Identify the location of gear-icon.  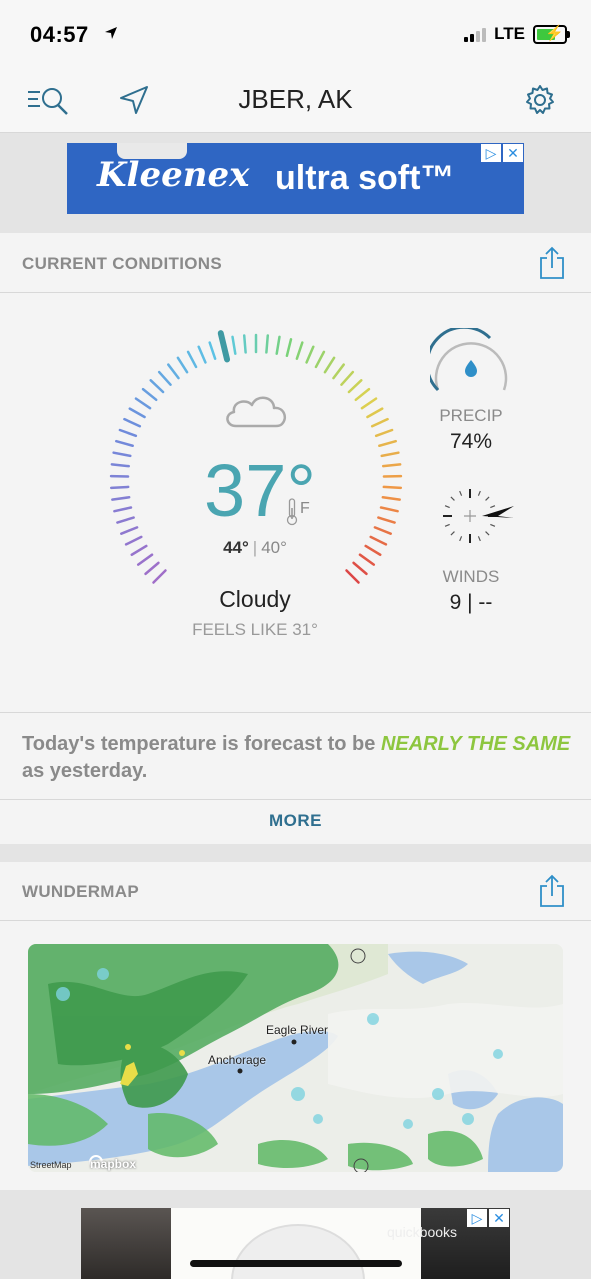
(540, 99).